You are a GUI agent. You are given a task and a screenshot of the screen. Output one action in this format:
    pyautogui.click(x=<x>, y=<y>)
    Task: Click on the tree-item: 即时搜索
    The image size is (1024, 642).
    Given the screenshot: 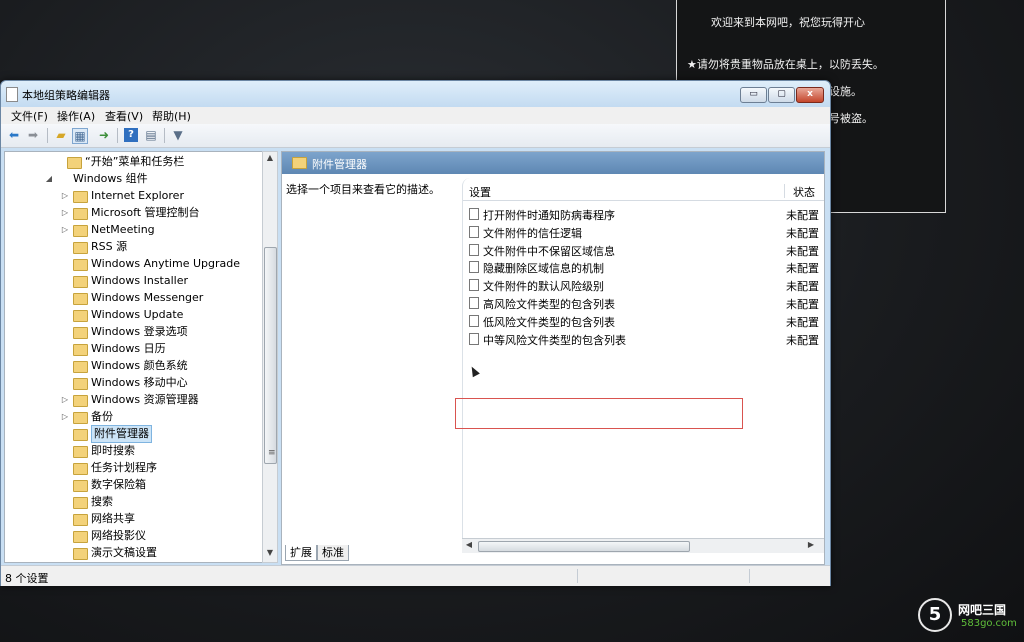 What is the action you would take?
    pyautogui.click(x=133, y=451)
    